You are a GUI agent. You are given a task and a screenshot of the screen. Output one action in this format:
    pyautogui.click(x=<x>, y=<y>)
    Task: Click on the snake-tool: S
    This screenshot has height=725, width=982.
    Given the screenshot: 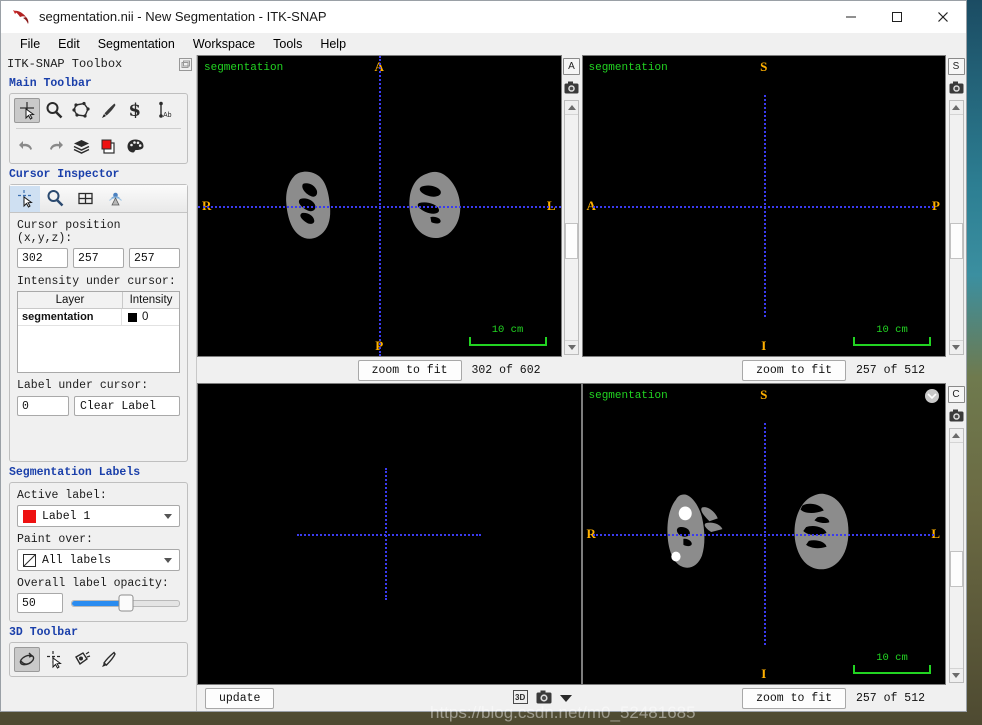 What is the action you would take?
    pyautogui.click(x=135, y=110)
    